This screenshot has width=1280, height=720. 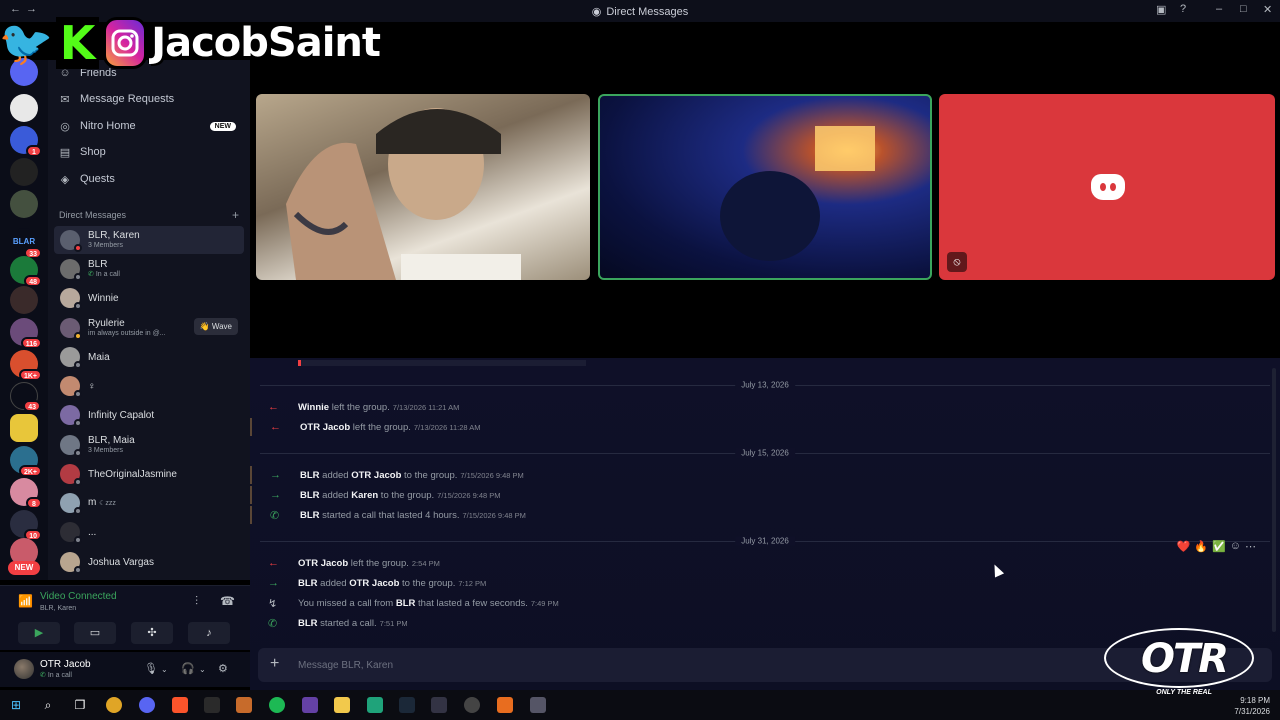 What do you see at coordinates (149, 415) in the screenshot?
I see `dm-item-infinity-capalot: Infinity Capalot` at bounding box center [149, 415].